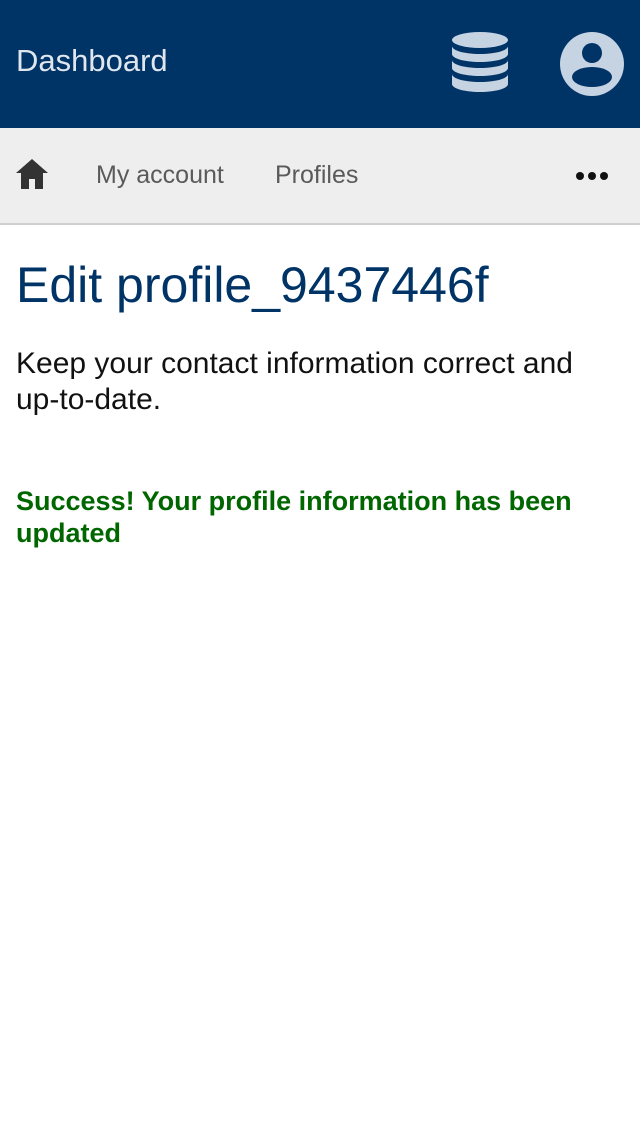 The height and width of the screenshot is (1136, 640). I want to click on database-button, so click(480, 64).